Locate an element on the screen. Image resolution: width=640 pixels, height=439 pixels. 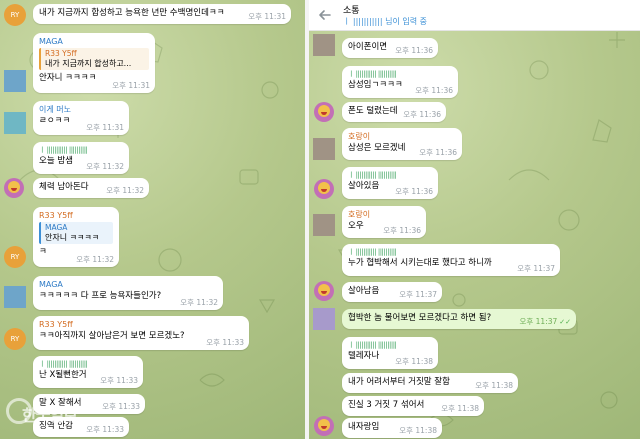
message-time-text: 오후 11:37 is located at coordinates (538, 321).